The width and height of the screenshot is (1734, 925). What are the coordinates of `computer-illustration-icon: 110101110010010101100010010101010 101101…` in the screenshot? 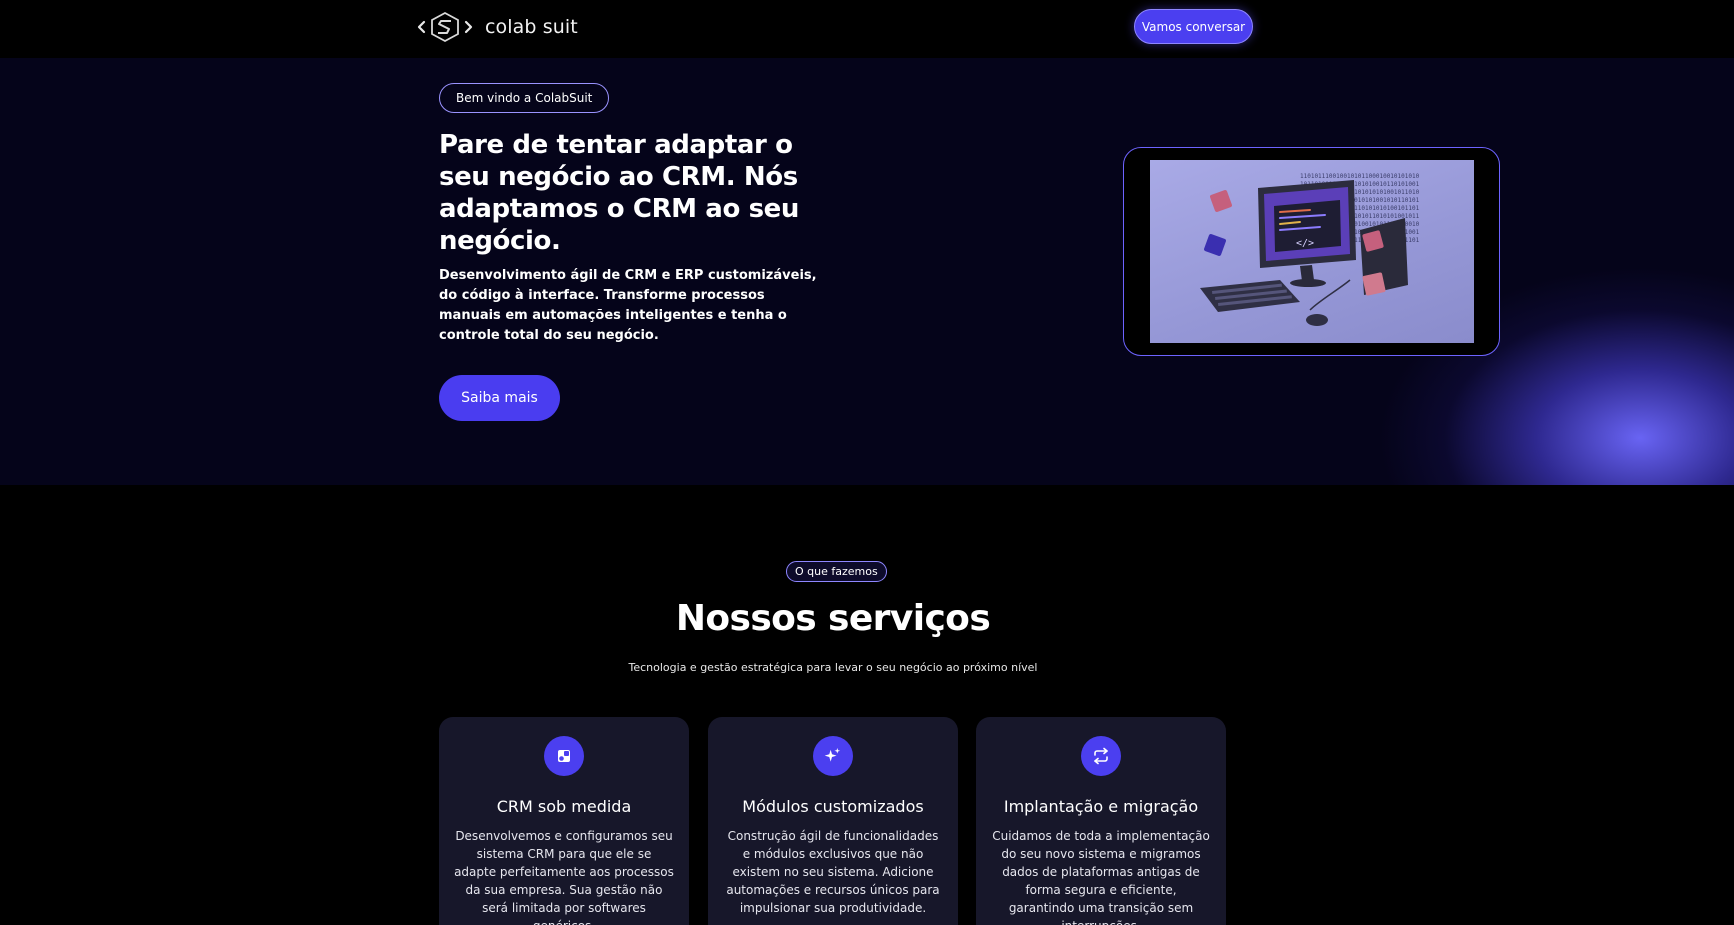 It's located at (1310, 249).